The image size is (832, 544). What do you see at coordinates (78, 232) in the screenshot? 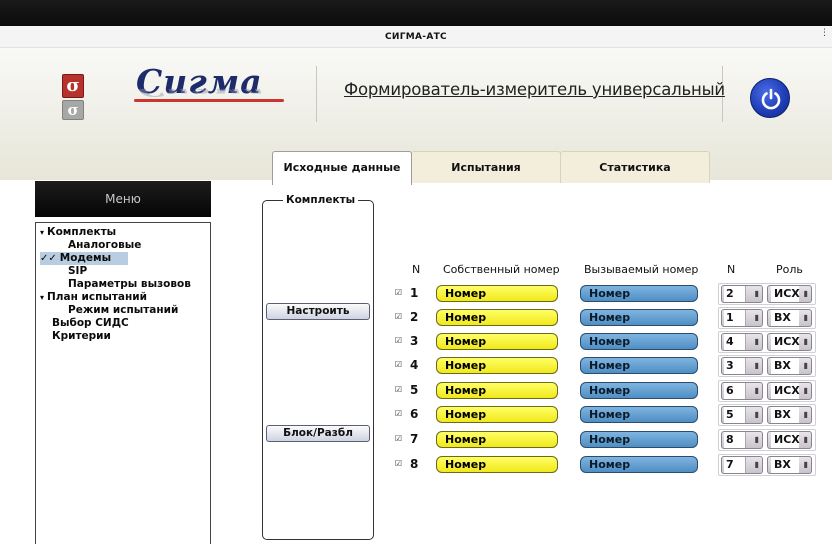
I see `menu-item-kits: ▾ Комплекты` at bounding box center [78, 232].